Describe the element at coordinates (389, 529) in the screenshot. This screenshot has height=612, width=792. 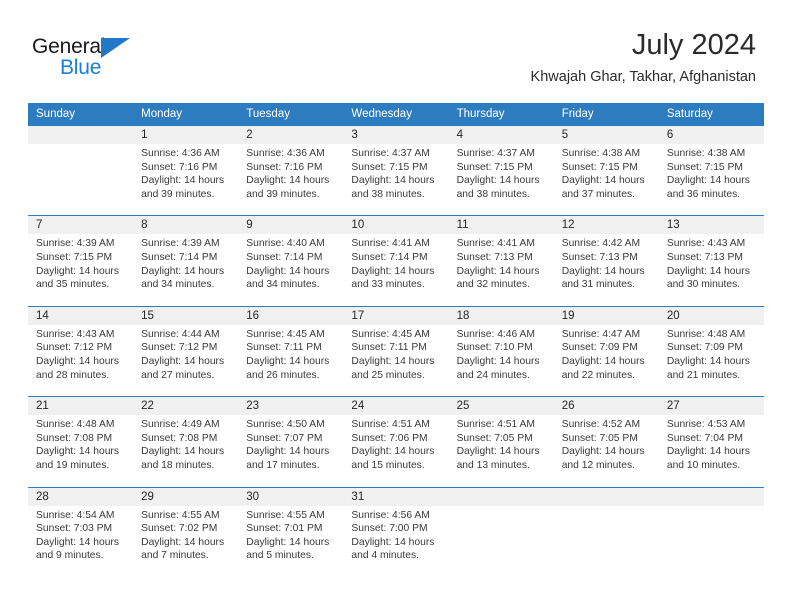
I see `sunset-text: Sunset: 7:00 PM` at that location.